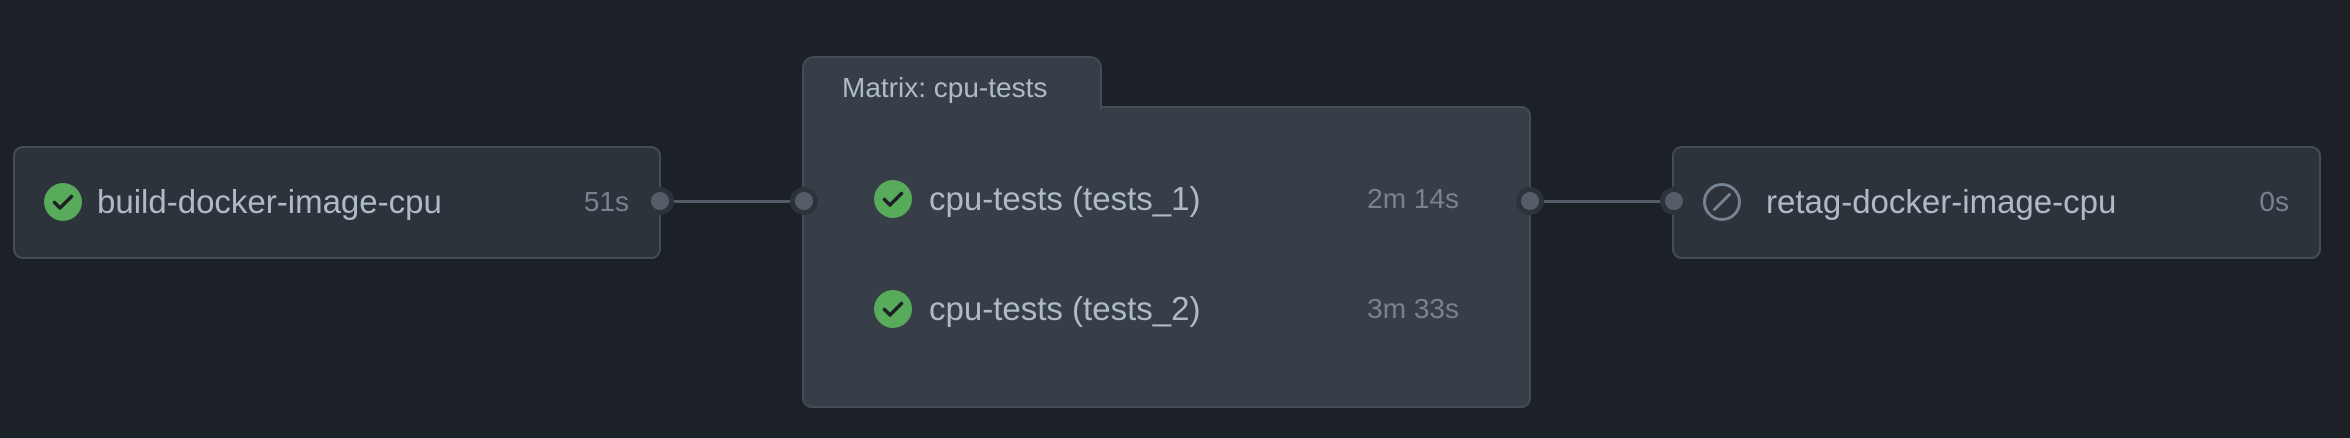 The image size is (2350, 438). I want to click on connector-matrix-to-retag, so click(1603, 201).